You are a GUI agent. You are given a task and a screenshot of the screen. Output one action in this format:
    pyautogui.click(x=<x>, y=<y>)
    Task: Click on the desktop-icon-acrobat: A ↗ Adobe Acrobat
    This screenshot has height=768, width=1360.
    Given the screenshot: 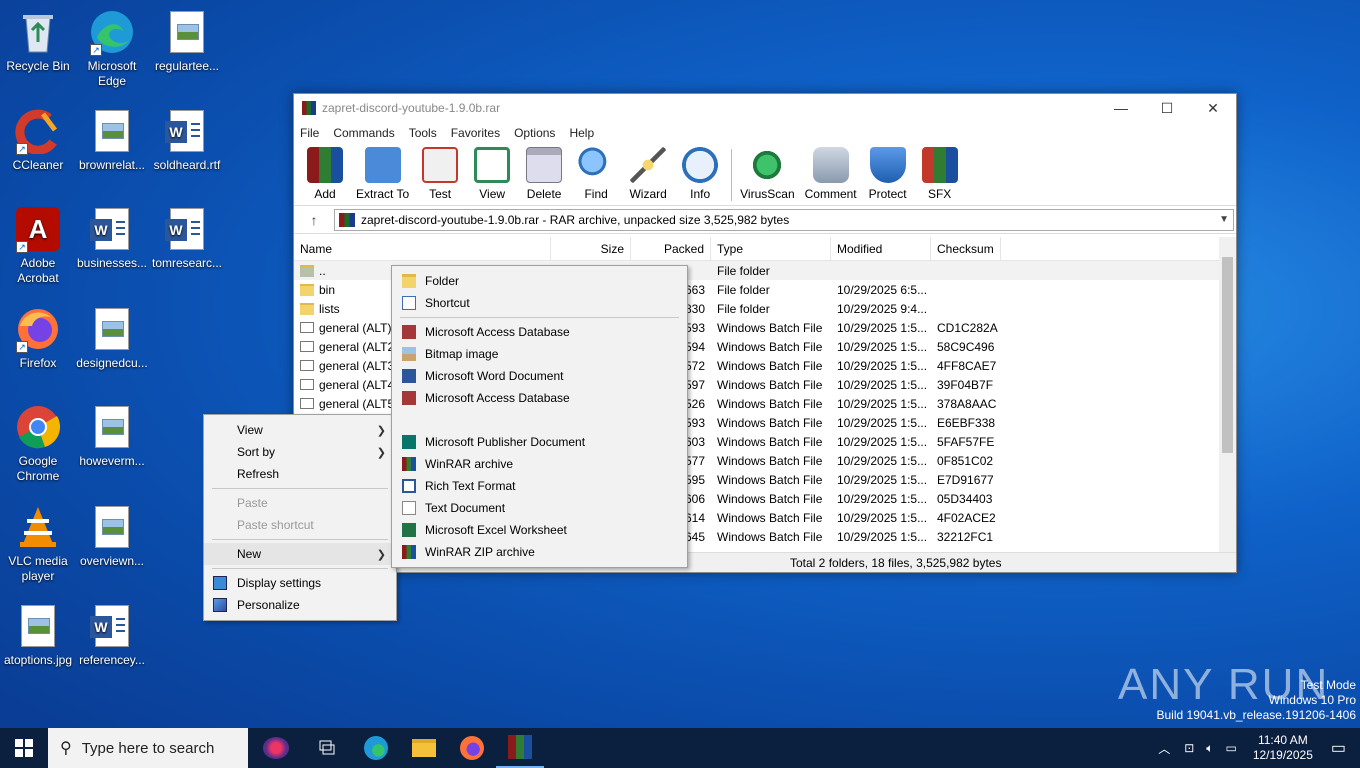 What is the action you would take?
    pyautogui.click(x=38, y=245)
    